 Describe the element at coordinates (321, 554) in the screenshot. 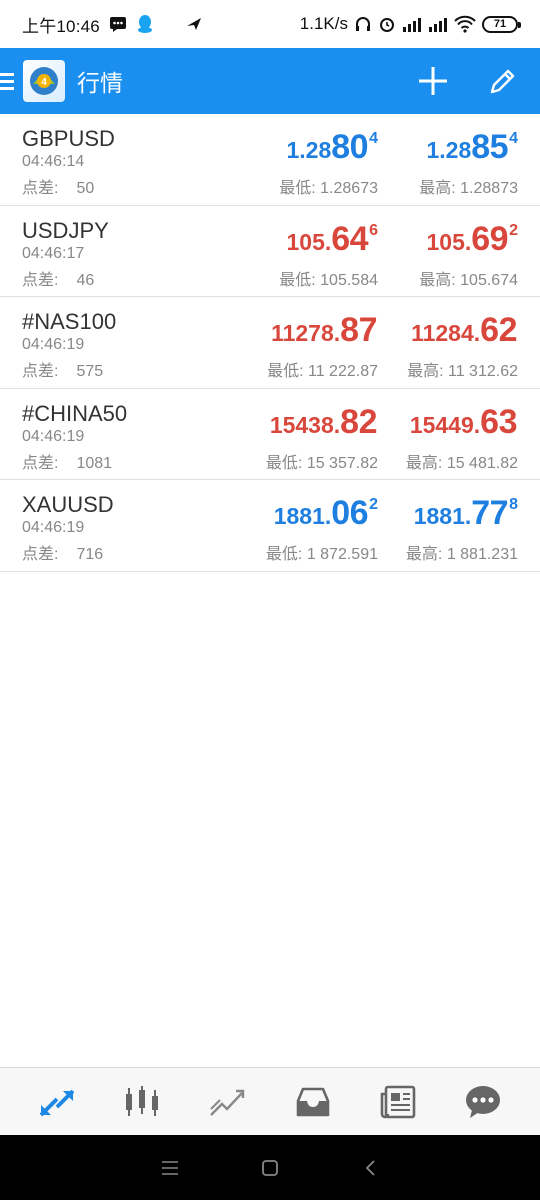

I see `low-price: 最低: 1 872.591` at that location.